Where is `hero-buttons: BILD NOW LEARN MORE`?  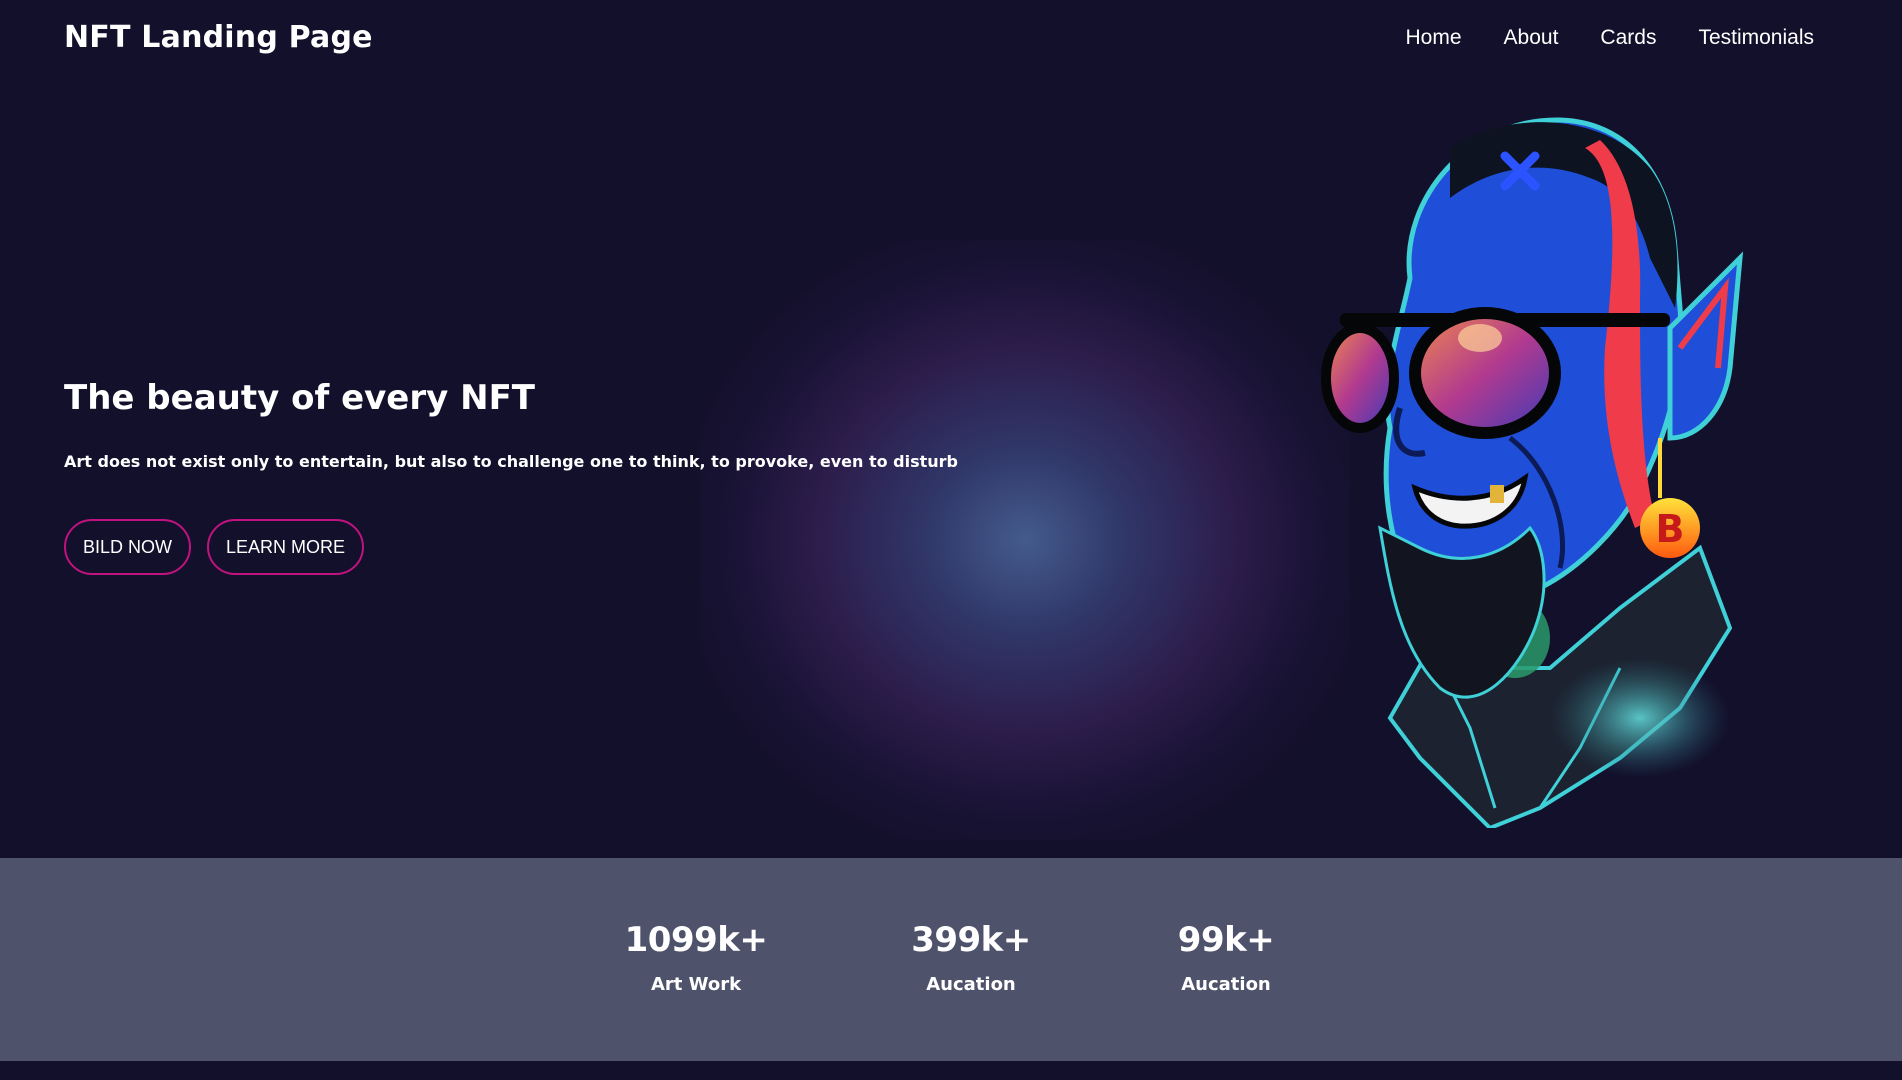 hero-buttons: BILD NOW LEARN MORE is located at coordinates (214, 547).